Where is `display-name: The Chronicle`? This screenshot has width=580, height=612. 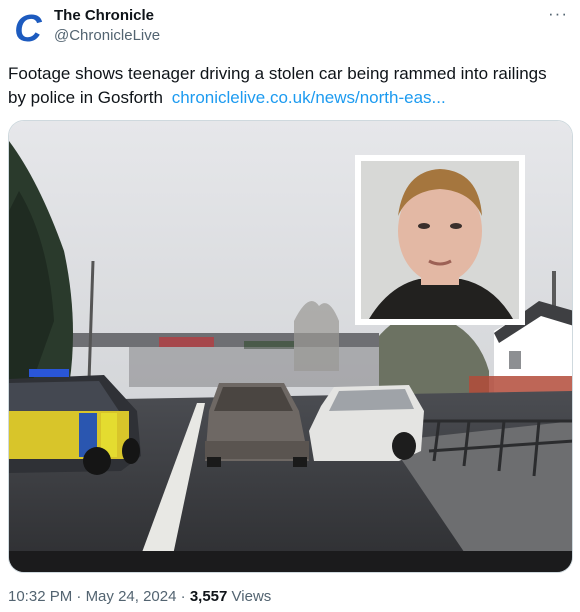
display-name: The Chronicle is located at coordinates (104, 15).